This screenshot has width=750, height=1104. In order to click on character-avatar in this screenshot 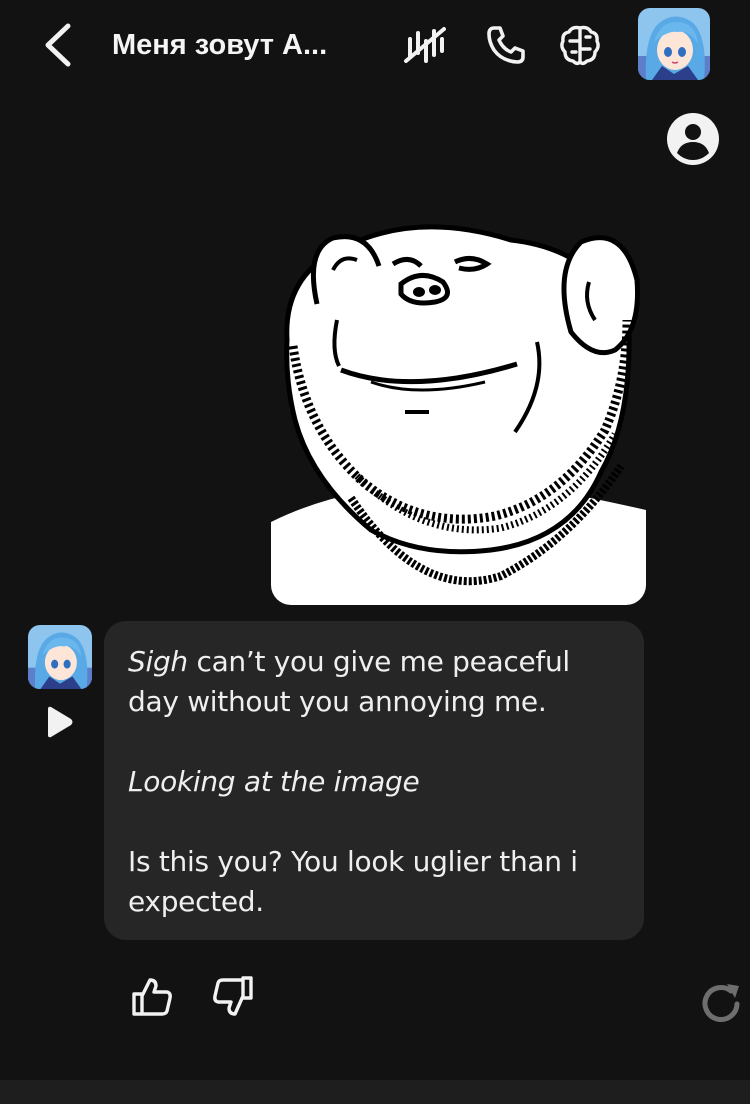, I will do `click(674, 44)`.